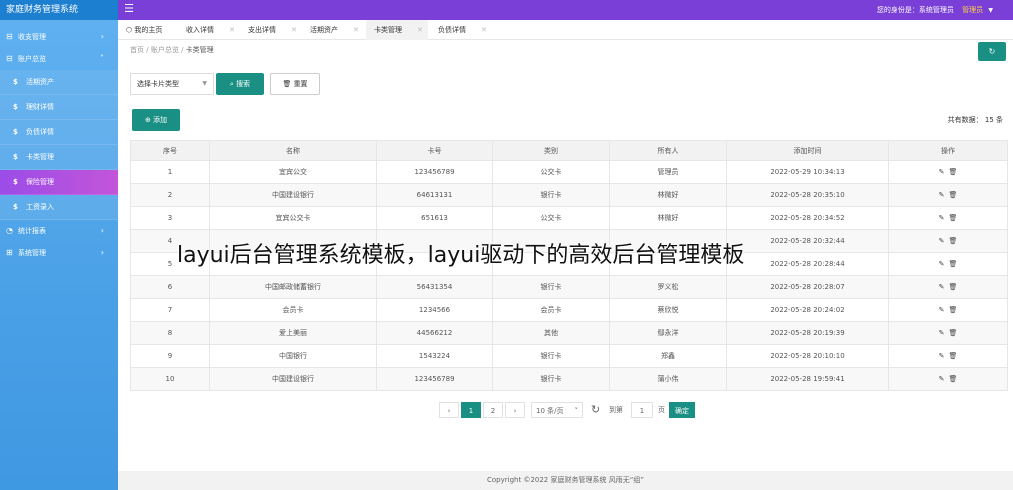  What do you see at coordinates (129, 9) in the screenshot?
I see `menu-toggle-icon: ☰` at bounding box center [129, 9].